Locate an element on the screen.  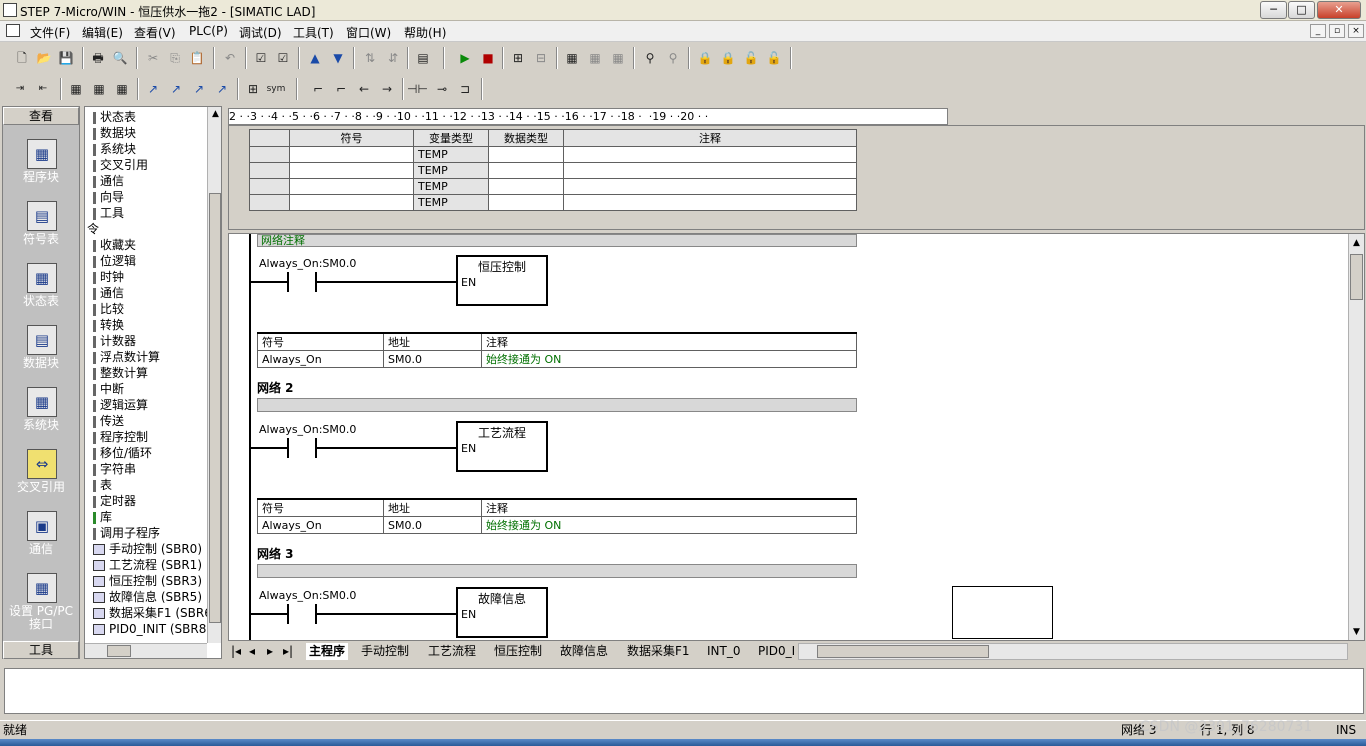
nav-footer-tools: 工具 is located at coordinates (41, 650).